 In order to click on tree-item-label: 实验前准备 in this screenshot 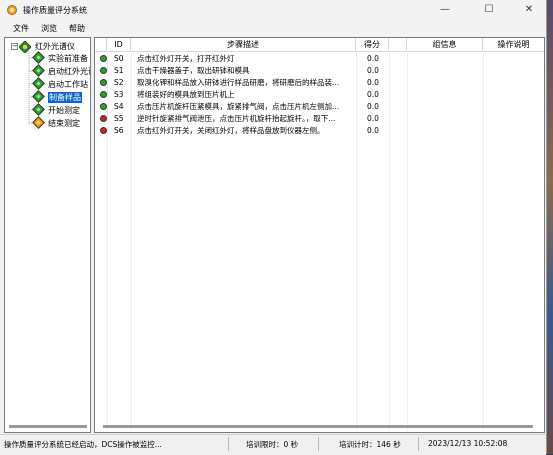, I will do `click(68, 58)`.